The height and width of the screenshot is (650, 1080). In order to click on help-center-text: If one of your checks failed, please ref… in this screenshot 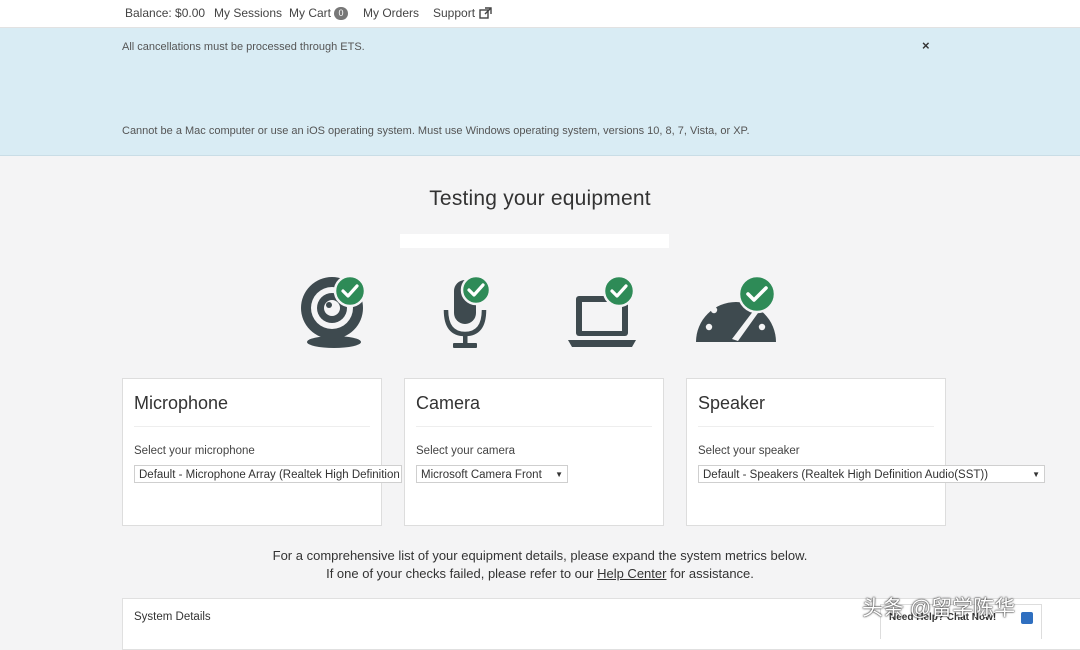, I will do `click(540, 573)`.